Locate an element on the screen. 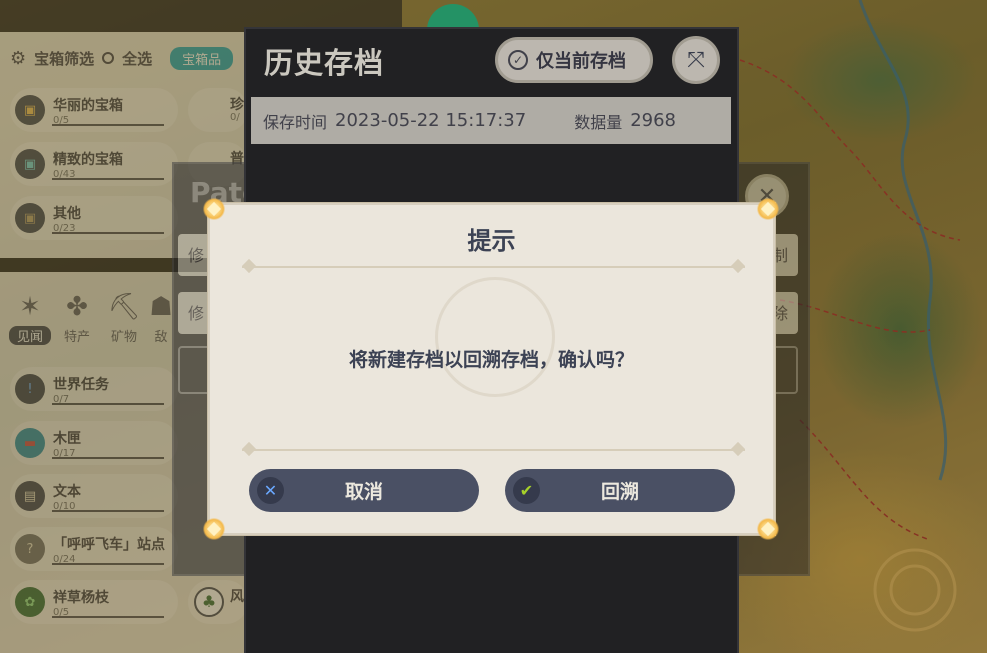  confirm-rollback-button: ✔ 回溯 is located at coordinates (620, 490).